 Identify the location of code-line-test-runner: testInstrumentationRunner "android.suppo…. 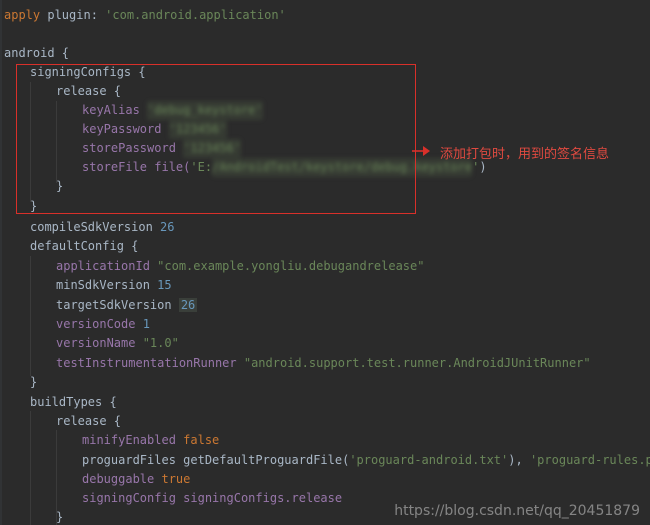
(297, 363).